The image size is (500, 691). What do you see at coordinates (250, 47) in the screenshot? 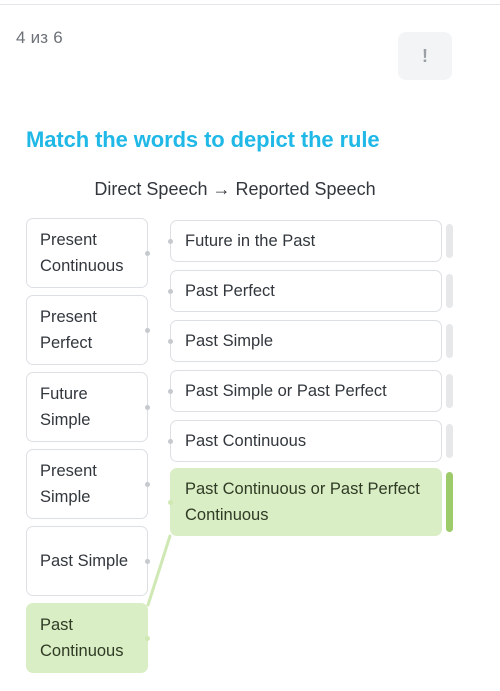
I see `header: 4 из 6 !` at bounding box center [250, 47].